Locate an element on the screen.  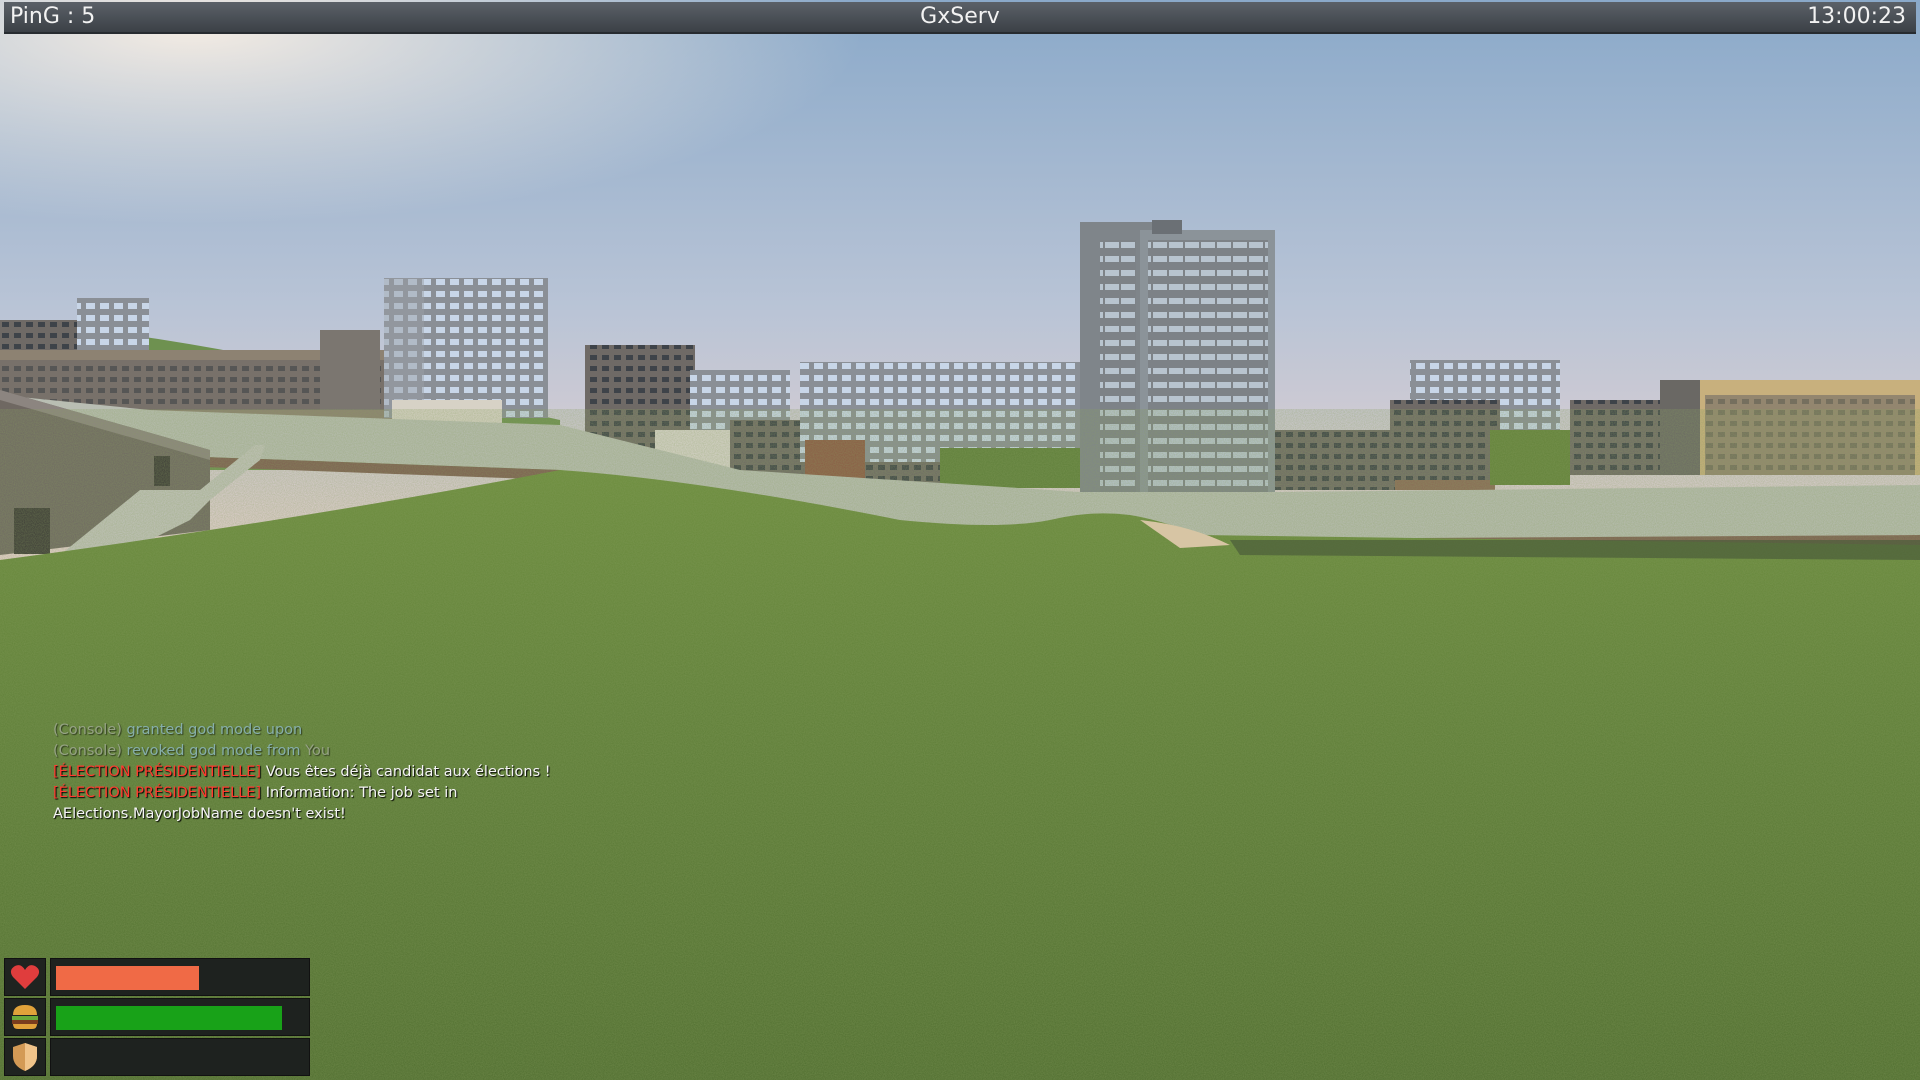
chat-line: AElections.MayorJobName doesn't exist! is located at coordinates (363, 814).